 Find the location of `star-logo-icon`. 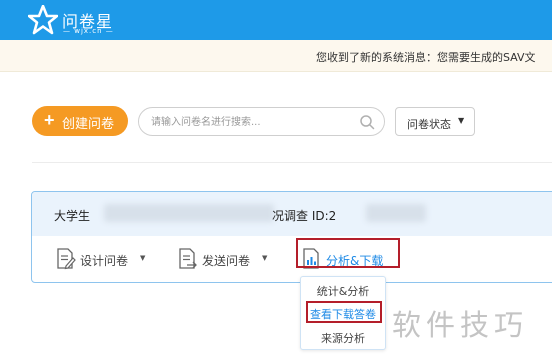

star-logo-icon is located at coordinates (43, 20).